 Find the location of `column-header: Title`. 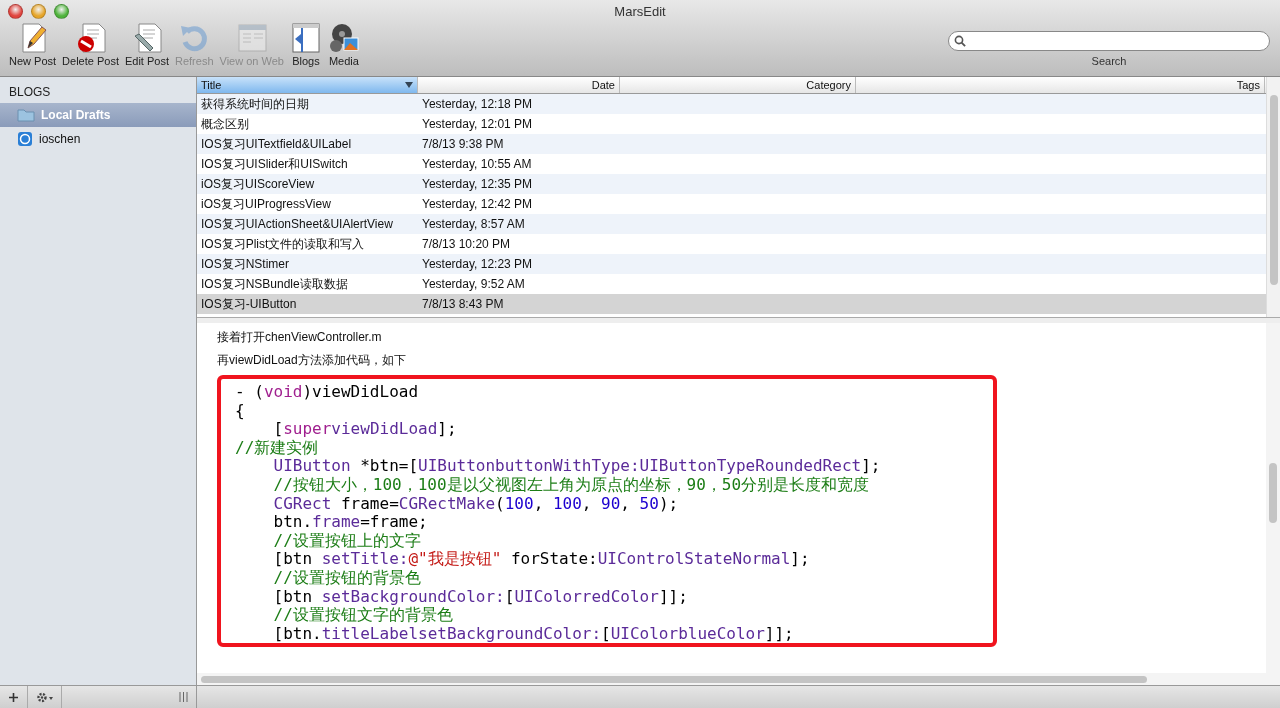

column-header: Title is located at coordinates (307, 85).